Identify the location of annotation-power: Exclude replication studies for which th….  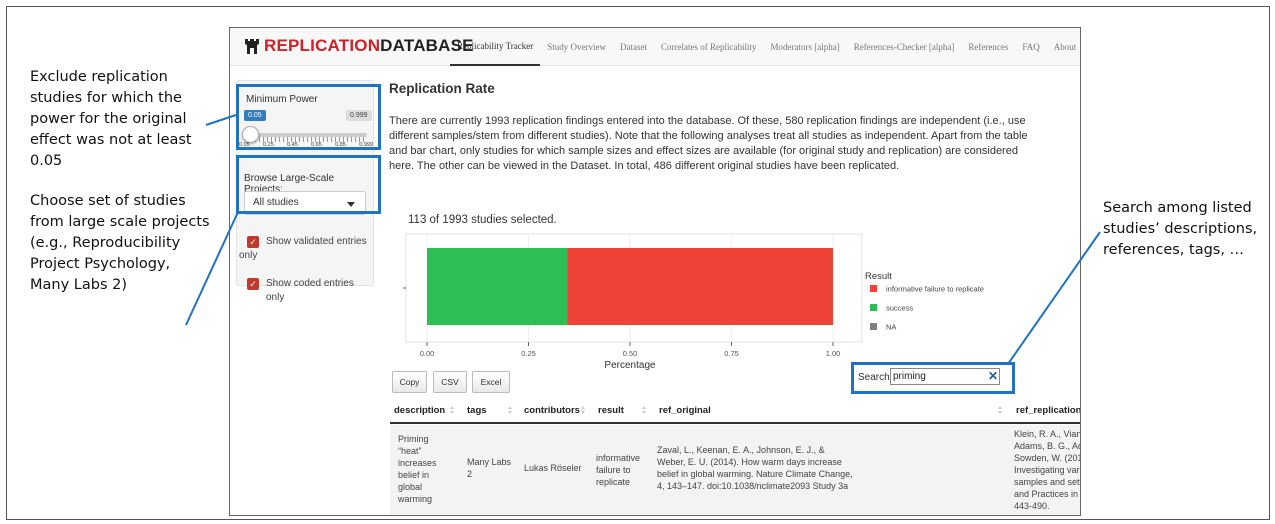
(111, 119).